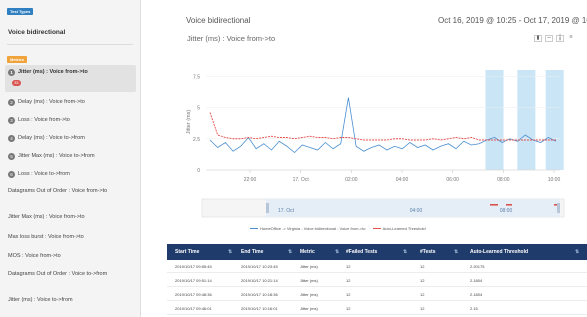 The height and width of the screenshot is (317, 587). What do you see at coordinates (427, 252) in the screenshot?
I see `col-tests: #Tests` at bounding box center [427, 252].